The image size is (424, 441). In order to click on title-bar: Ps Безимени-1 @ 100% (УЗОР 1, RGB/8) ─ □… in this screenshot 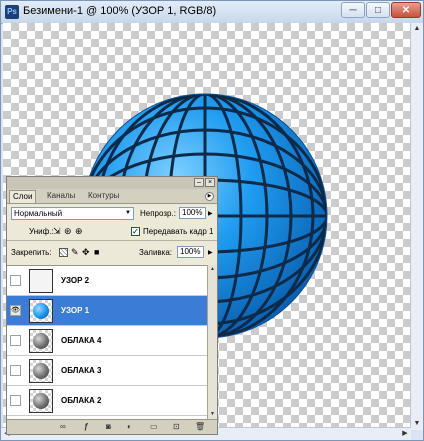, I will do `click(212, 12)`.